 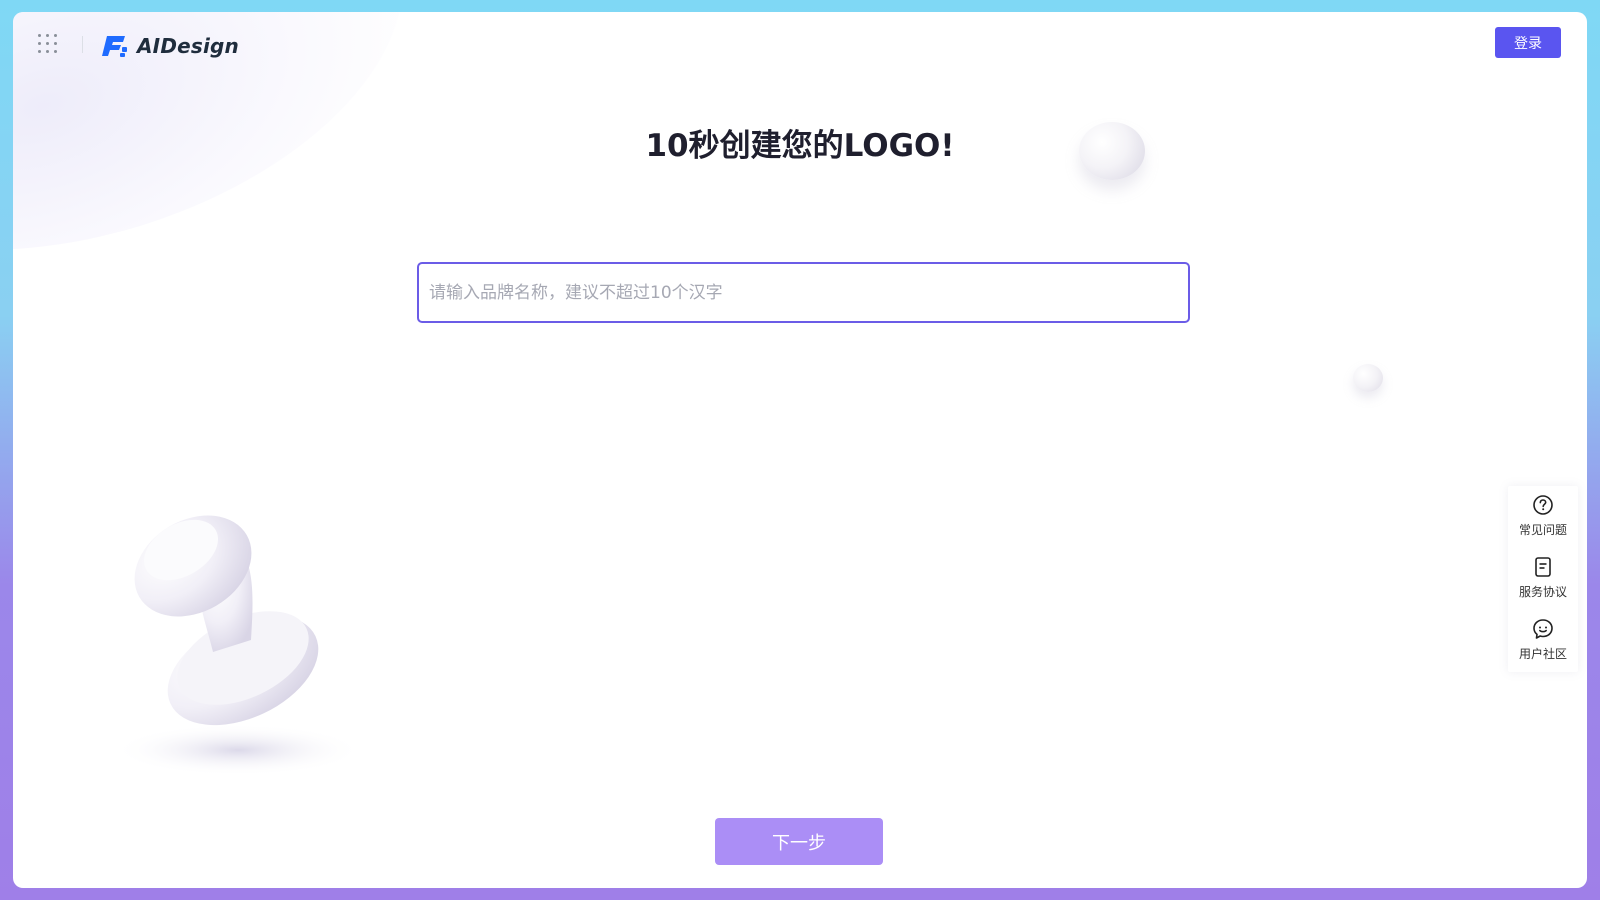 I want to click on top-bar: AIDesign 登录, so click(x=800, y=44).